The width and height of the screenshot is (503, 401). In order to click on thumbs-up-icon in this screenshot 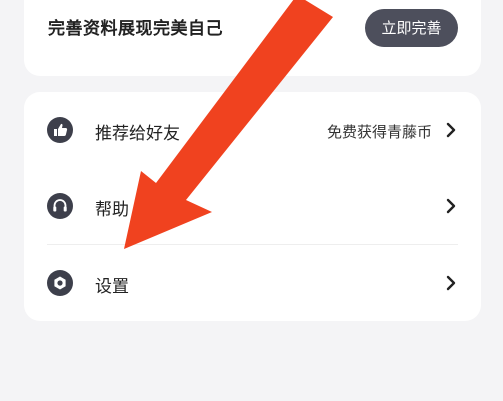, I will do `click(60, 130)`.